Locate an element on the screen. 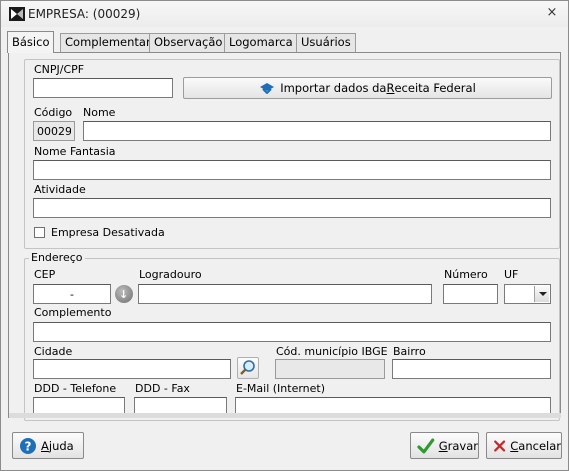 The height and width of the screenshot is (471, 569). address-legend: Endereço is located at coordinates (57, 257).